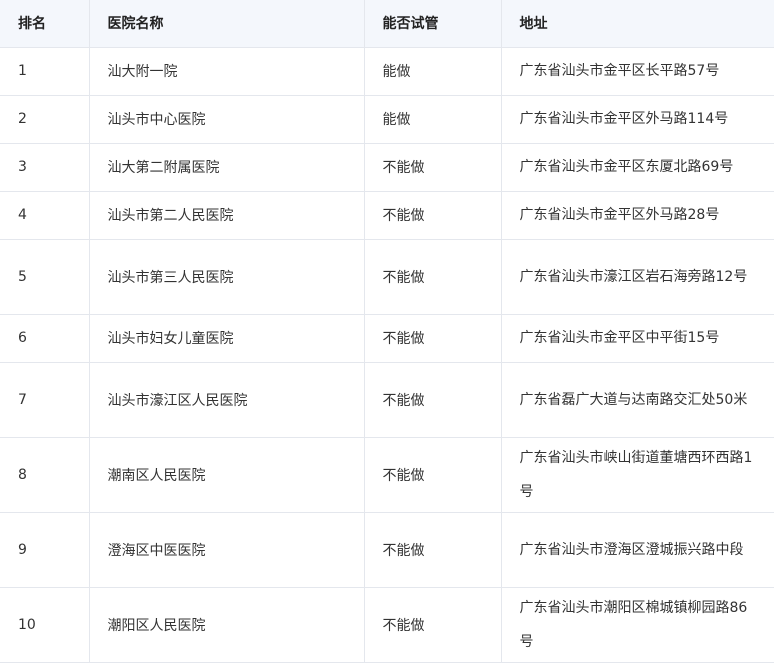 Image resolution: width=774 pixels, height=663 pixels. What do you see at coordinates (226, 399) in the screenshot?
I see `cell-hospital-name: 汕头市濠江区人民医院` at bounding box center [226, 399].